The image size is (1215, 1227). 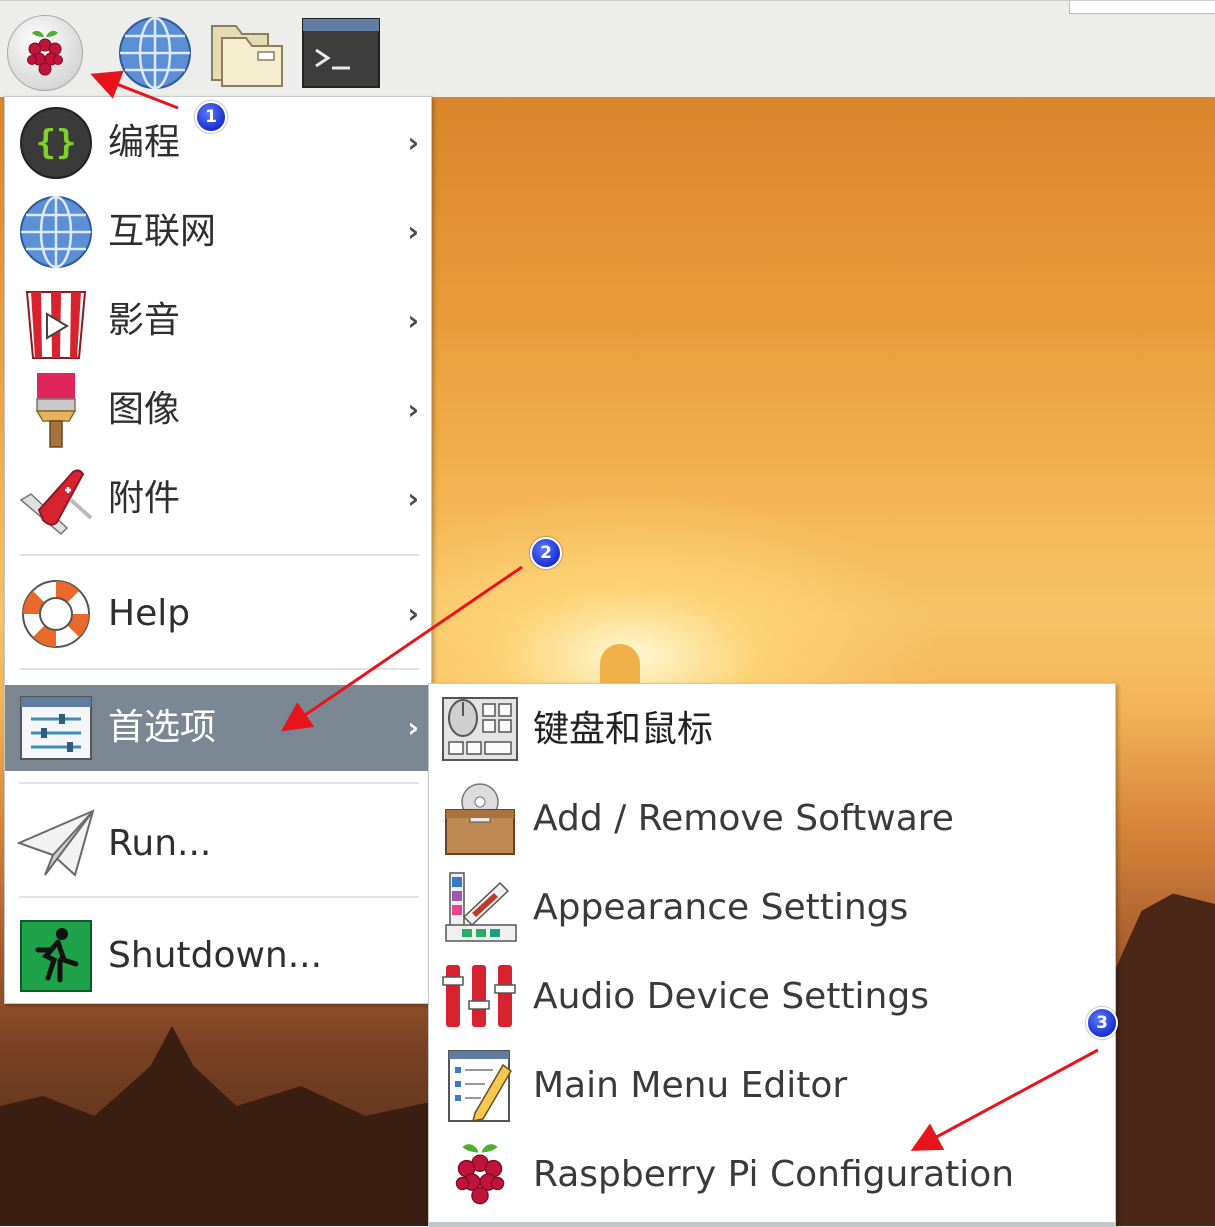 I want to click on step-badge-1: 1, so click(x=211, y=117).